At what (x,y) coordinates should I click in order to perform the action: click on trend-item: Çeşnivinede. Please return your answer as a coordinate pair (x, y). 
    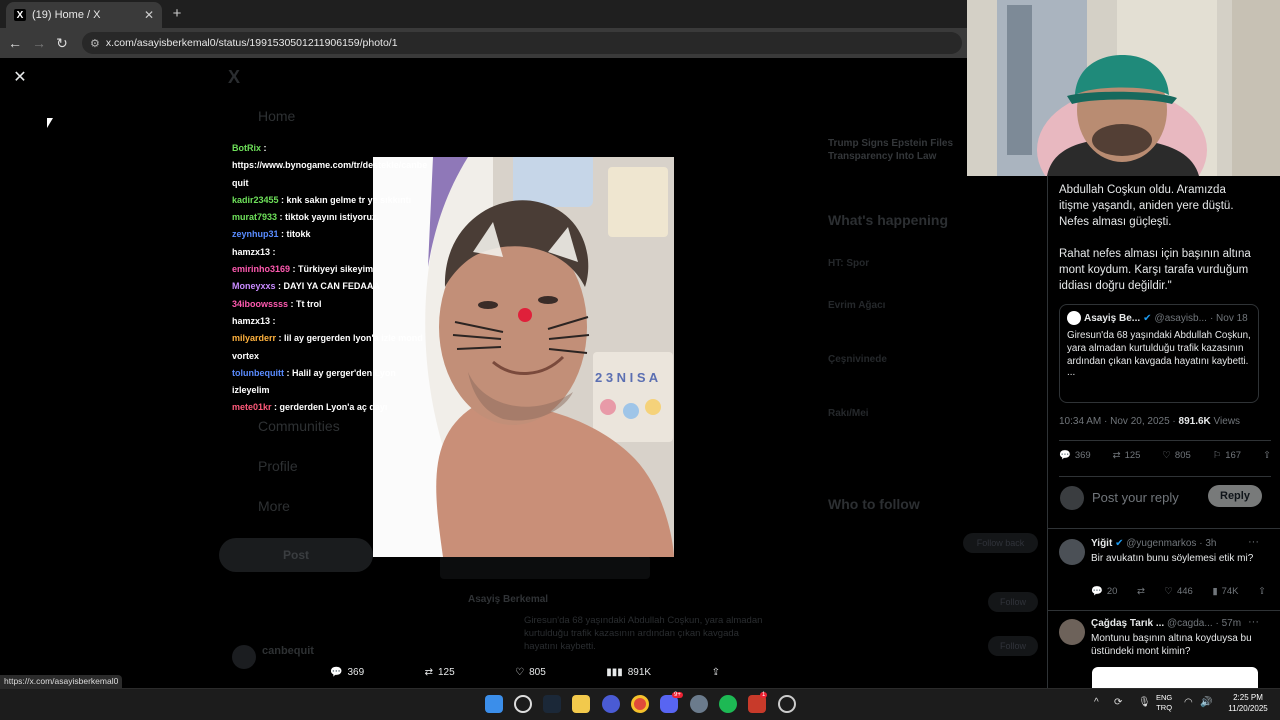
    Looking at the image, I should click on (857, 359).